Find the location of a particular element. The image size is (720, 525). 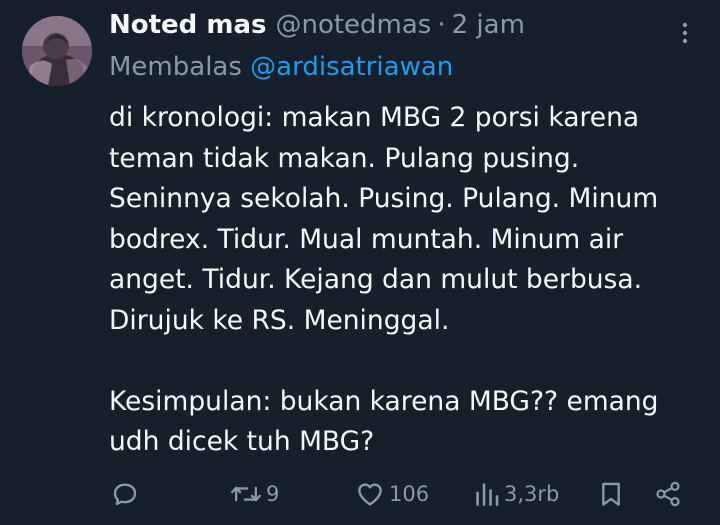

views-count: 3,3rb is located at coordinates (532, 494).